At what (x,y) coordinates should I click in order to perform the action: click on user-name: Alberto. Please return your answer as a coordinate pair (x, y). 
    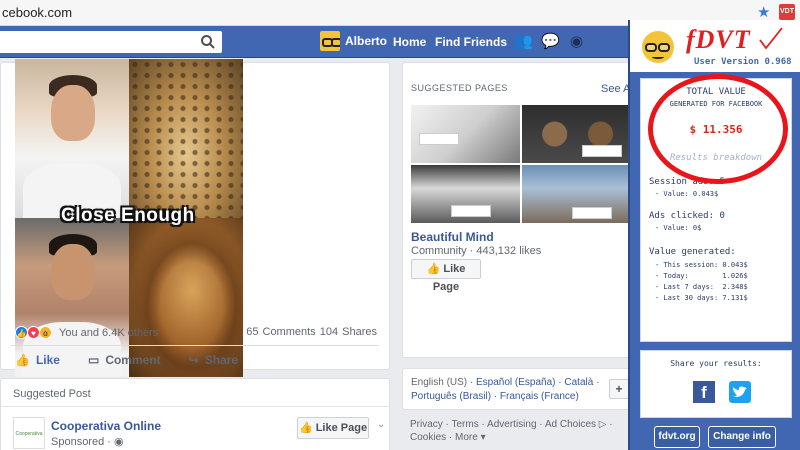
    Looking at the image, I should click on (366, 41).